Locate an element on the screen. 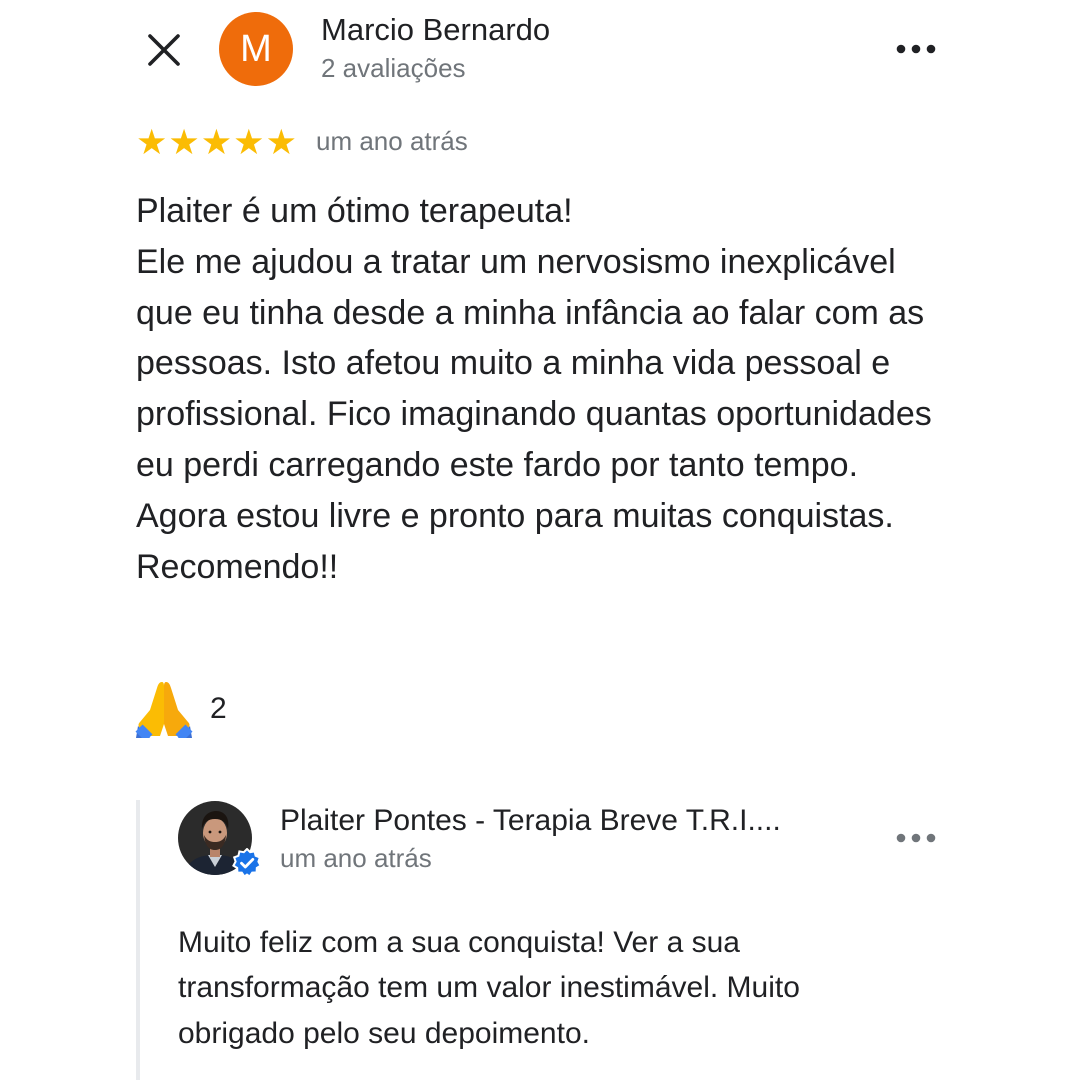  reply-options-button is located at coordinates (916, 838).